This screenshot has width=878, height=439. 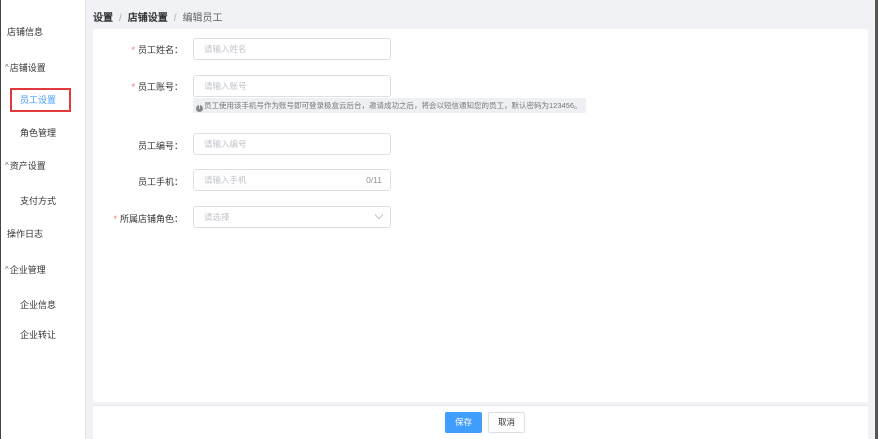 I want to click on sidebar-group-label: 企业管理, so click(x=27, y=270).